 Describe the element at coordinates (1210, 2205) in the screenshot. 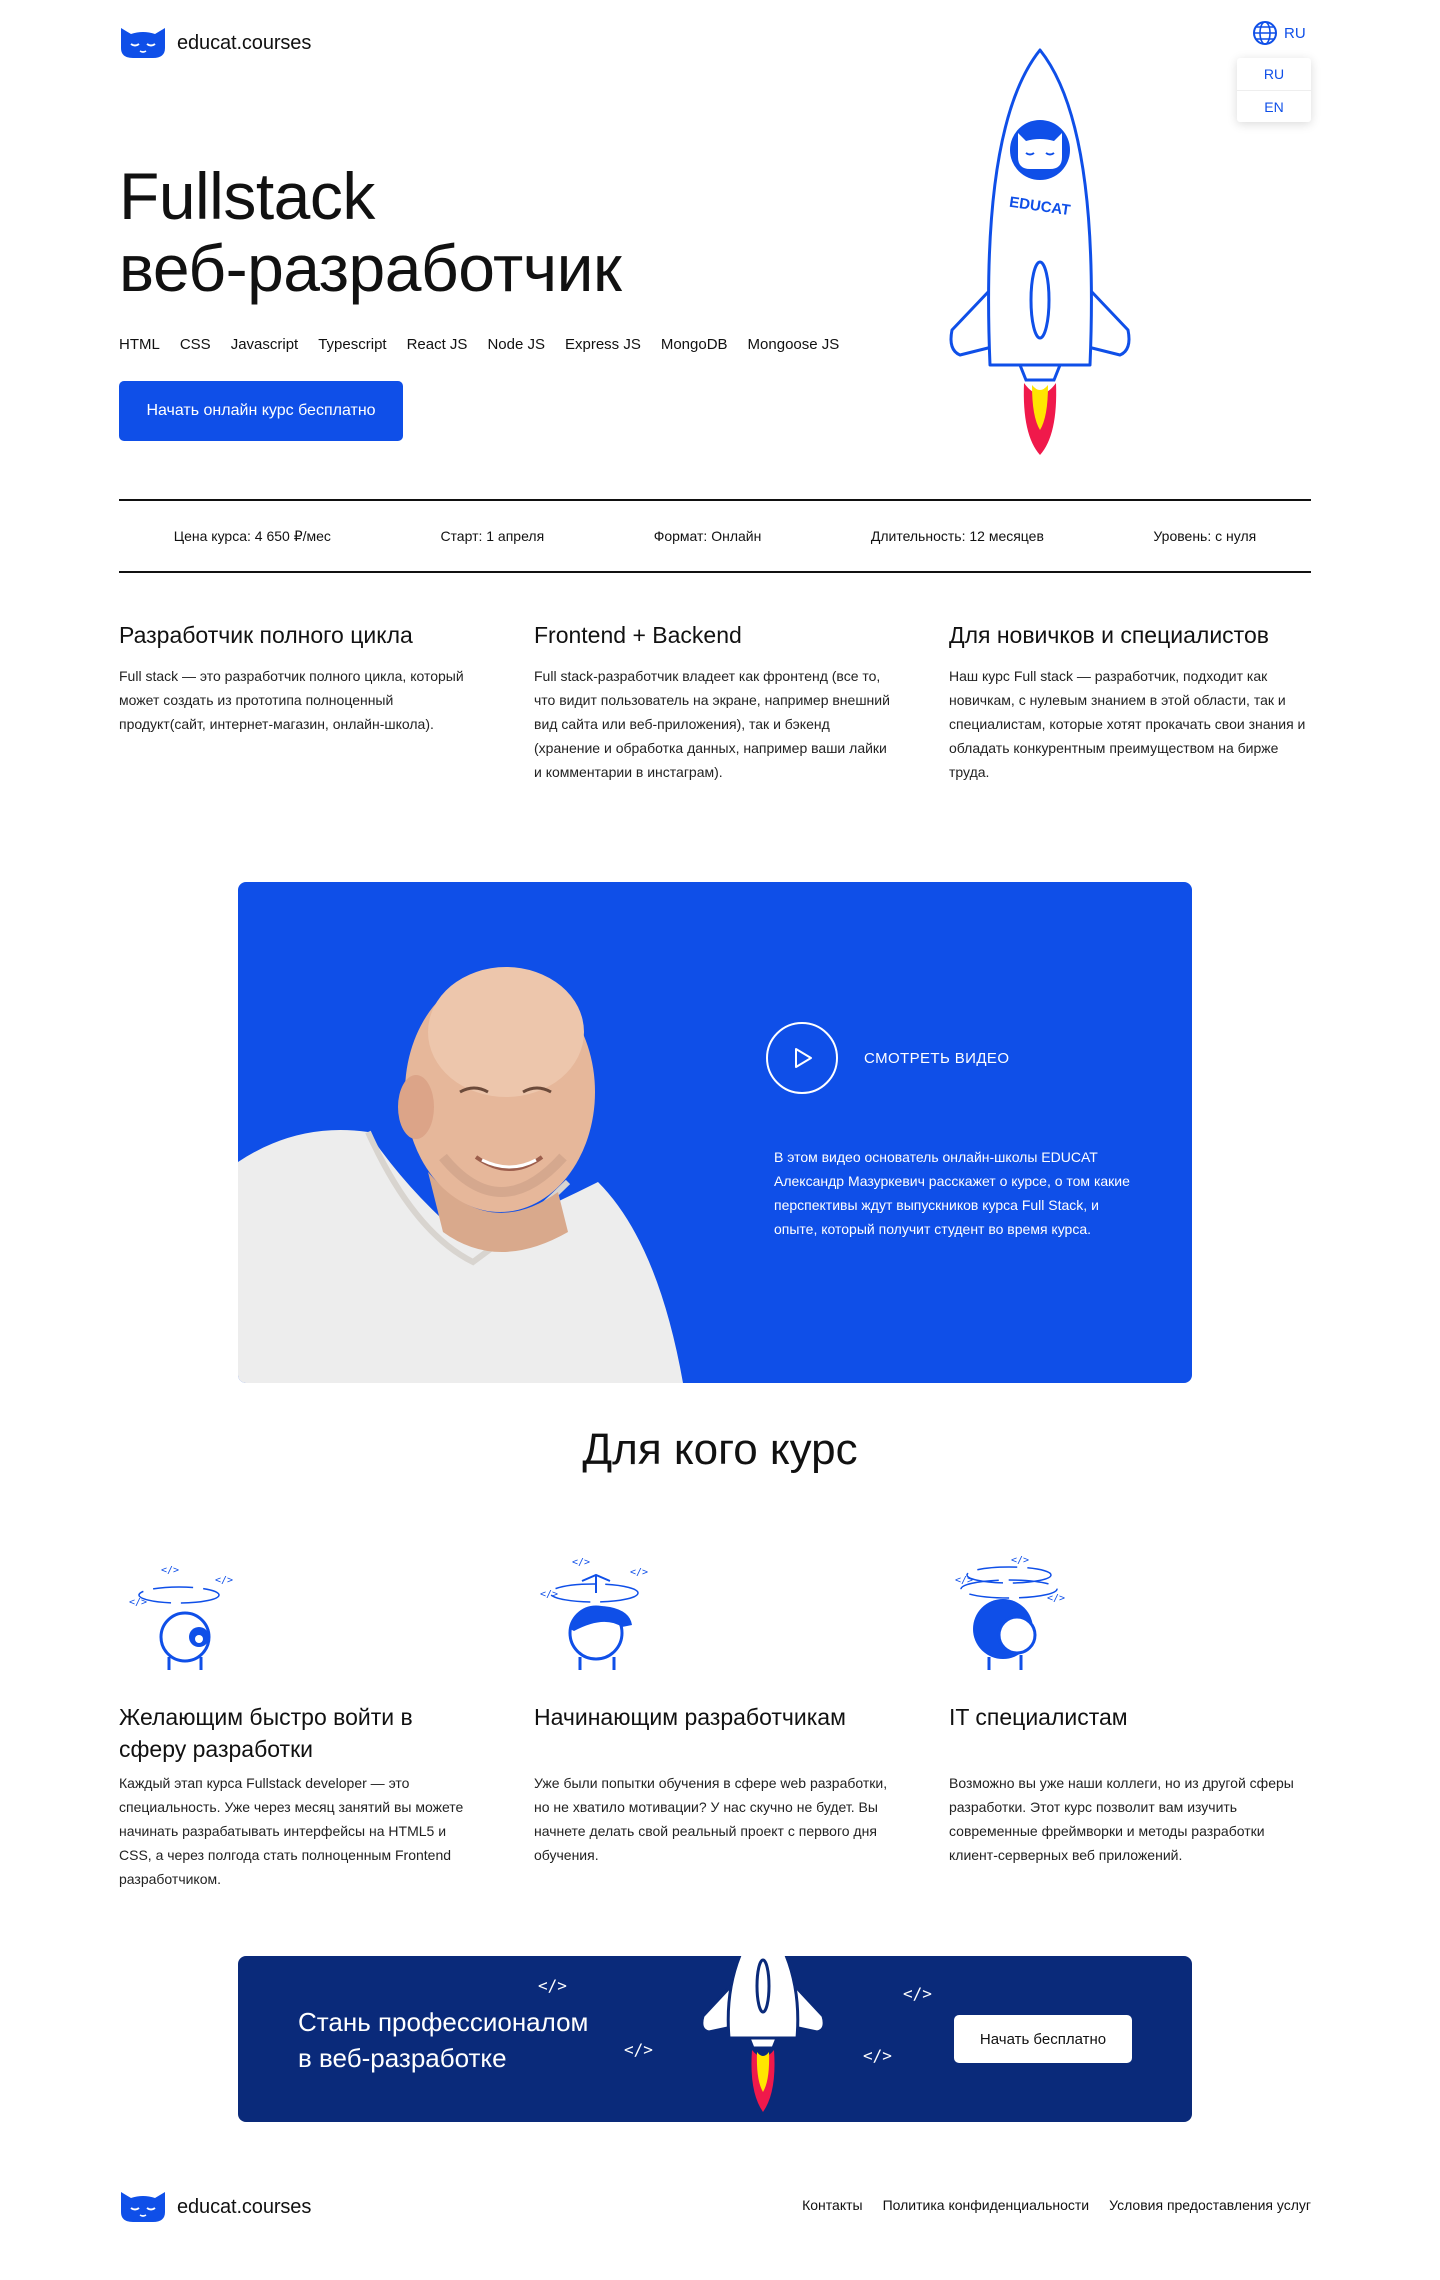

I see `footer-link-terms: Условия предоставления услуг` at that location.